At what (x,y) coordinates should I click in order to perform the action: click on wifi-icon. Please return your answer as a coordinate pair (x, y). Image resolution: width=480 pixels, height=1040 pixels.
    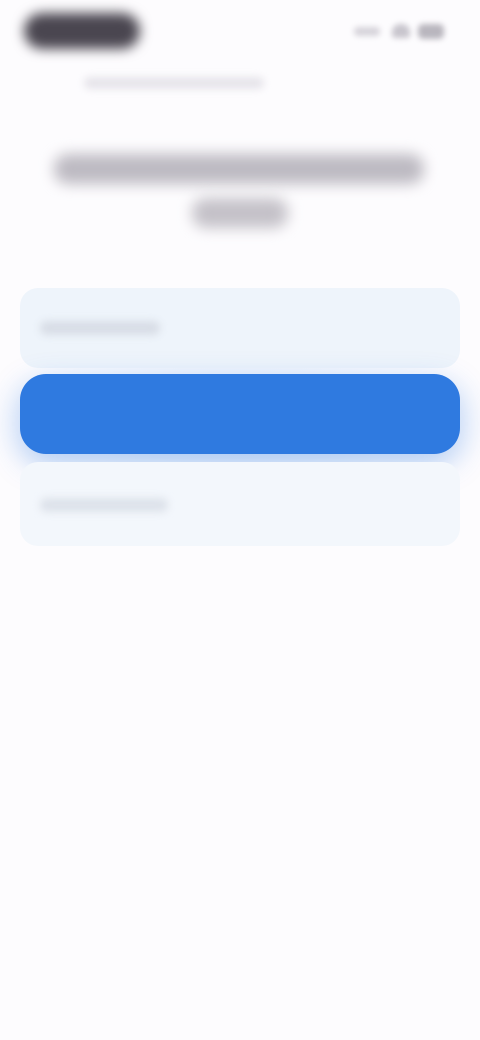
    Looking at the image, I should click on (401, 31).